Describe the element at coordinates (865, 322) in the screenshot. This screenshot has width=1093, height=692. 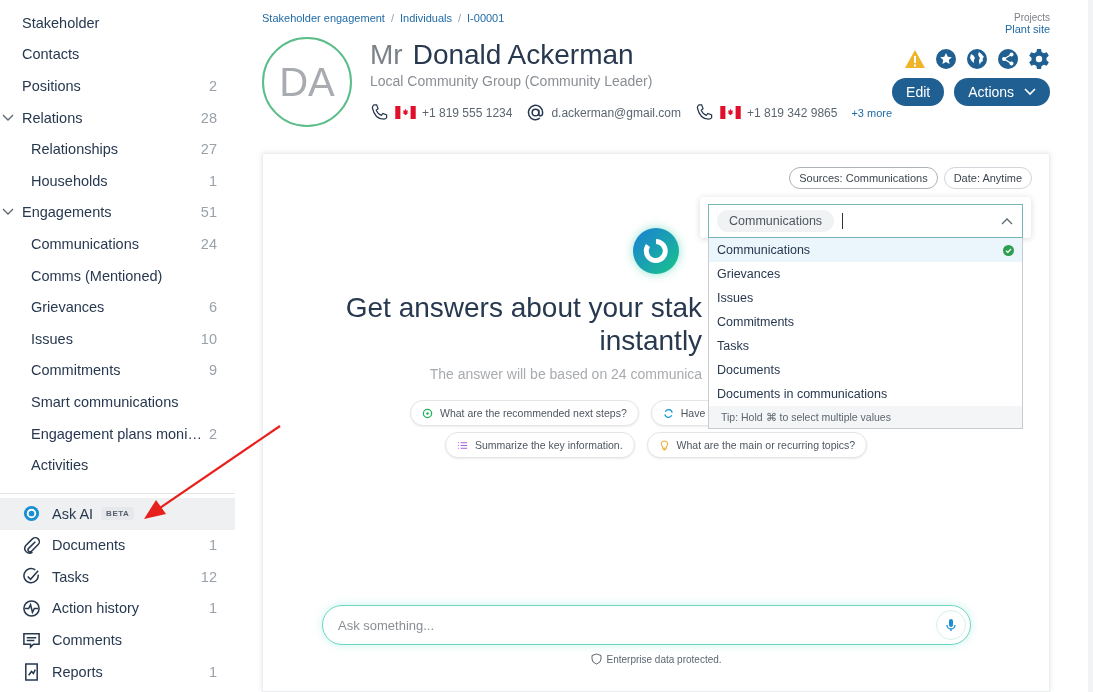
I see `dropdown-option: Commitments` at that location.